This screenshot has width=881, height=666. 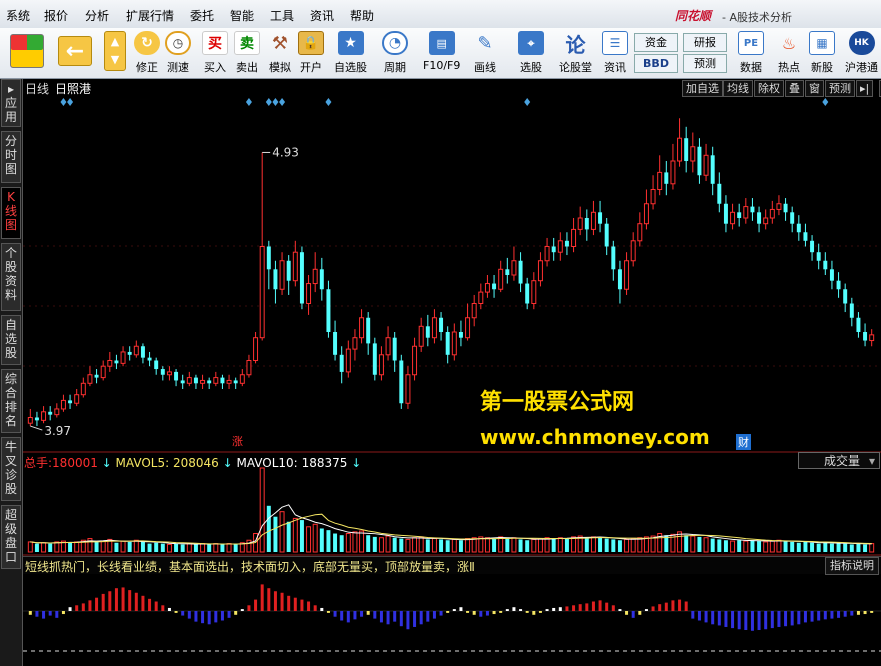 I want to click on self-select-button: ★ 自选股, so click(x=350, y=53).